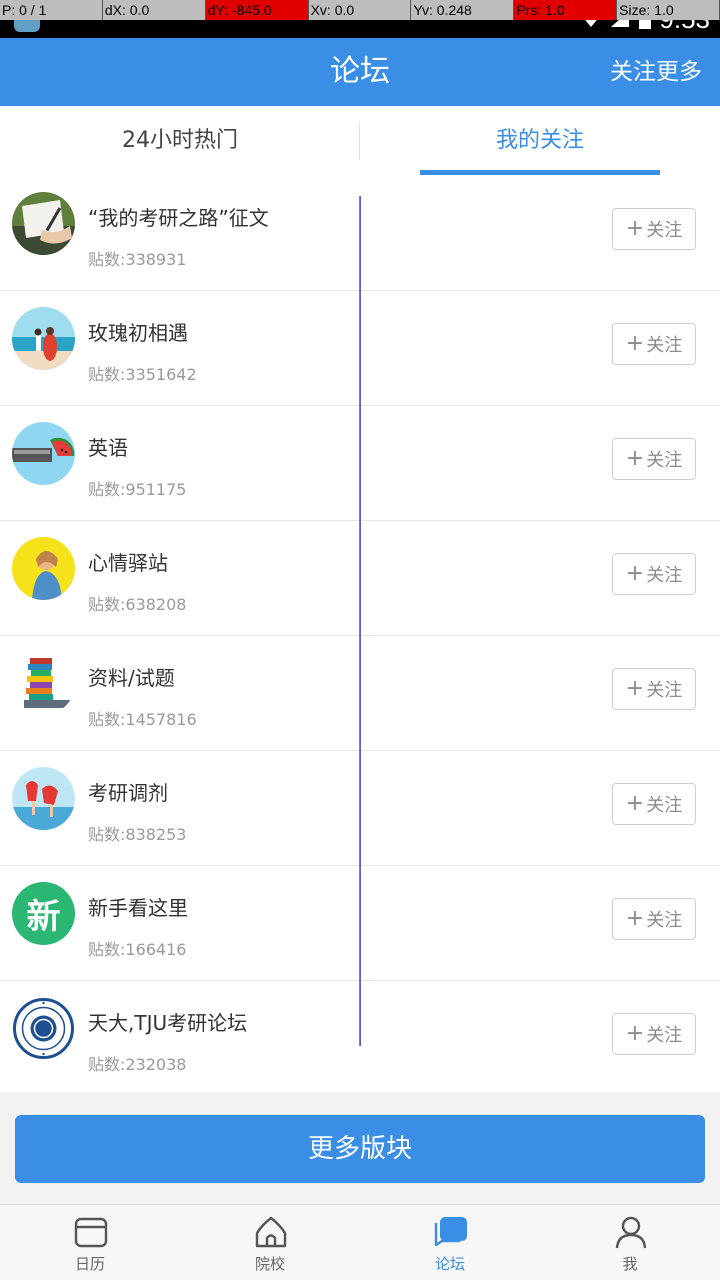 The height and width of the screenshot is (1280, 720). I want to click on nav-label: 论坛, so click(449, 1264).